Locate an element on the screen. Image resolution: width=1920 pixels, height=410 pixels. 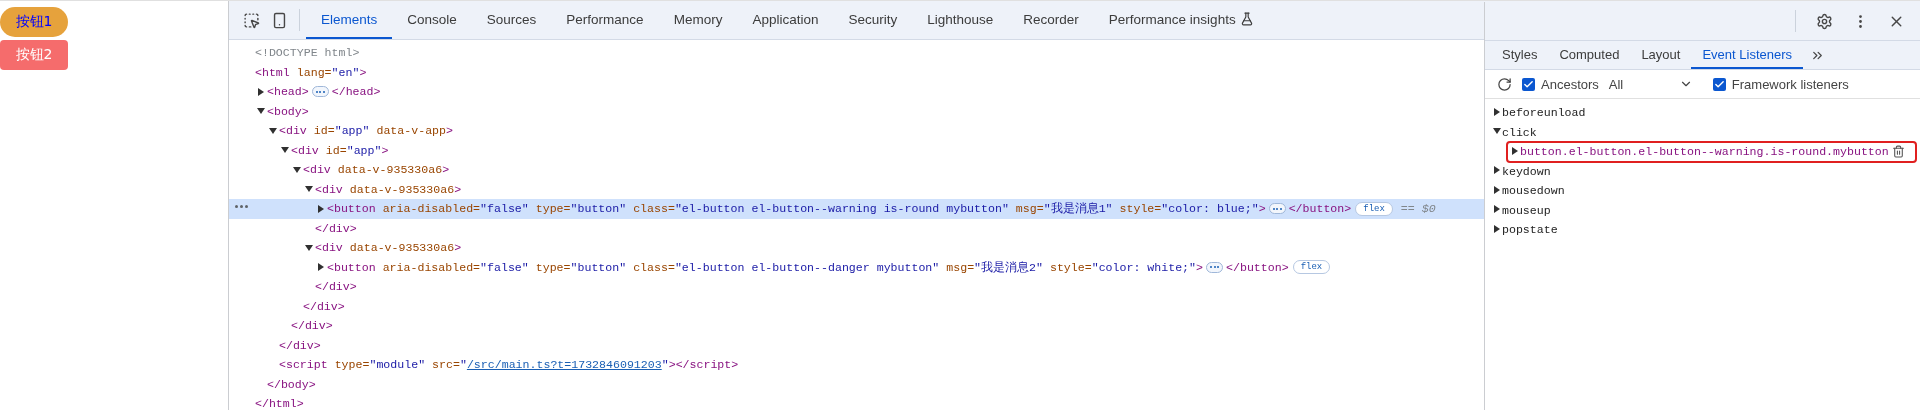
panel-tab: Application is located at coordinates (785, 20).